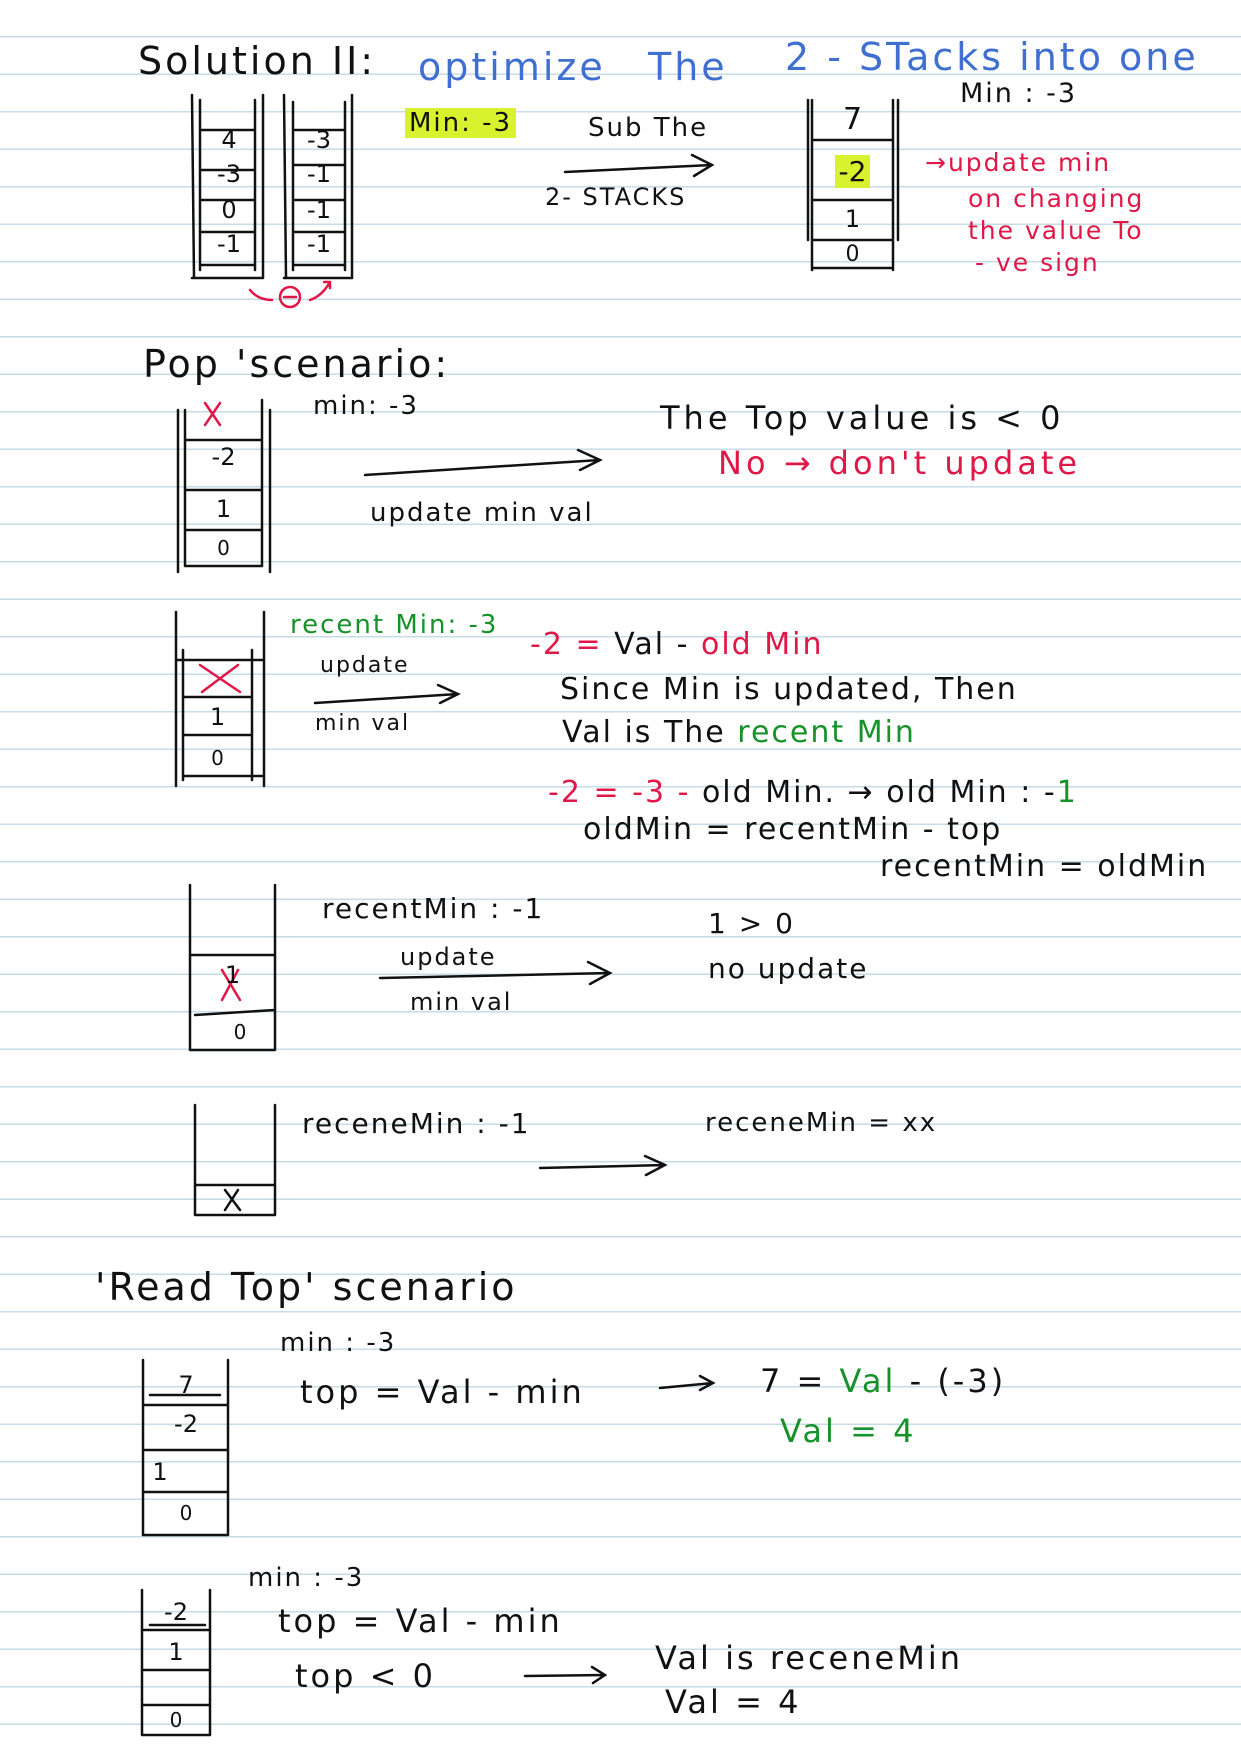 The width and height of the screenshot is (1241, 1755). I want to click on note-line-2: on changing, so click(1056, 198).